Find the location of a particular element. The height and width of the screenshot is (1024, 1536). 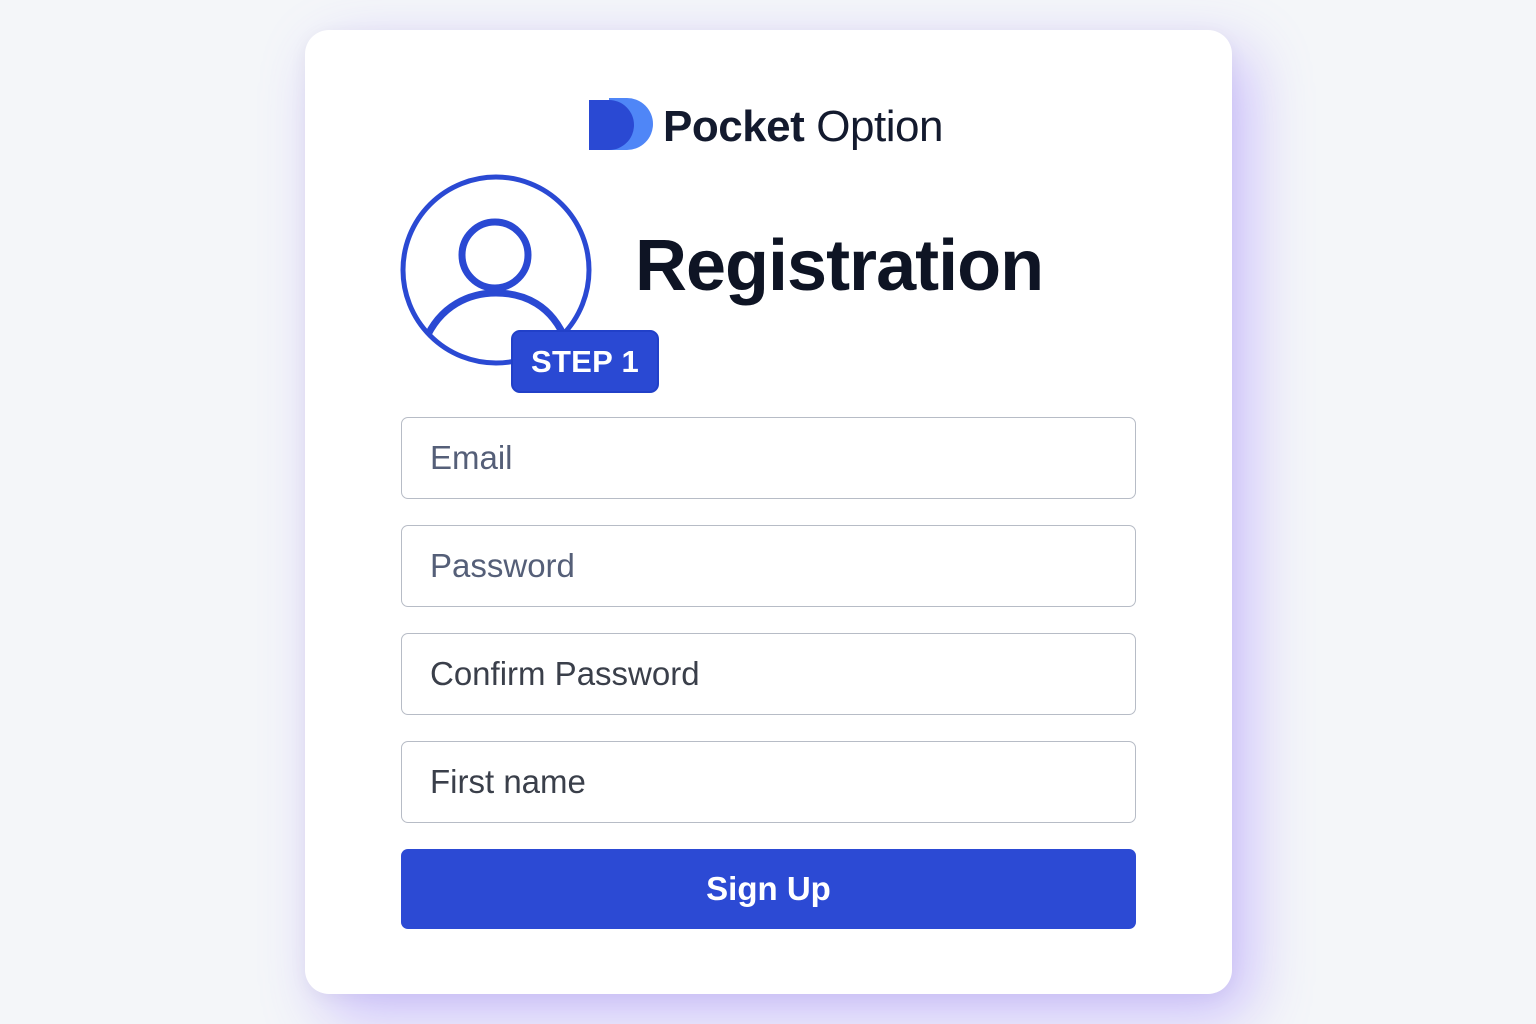

first-name-field is located at coordinates (768, 782).